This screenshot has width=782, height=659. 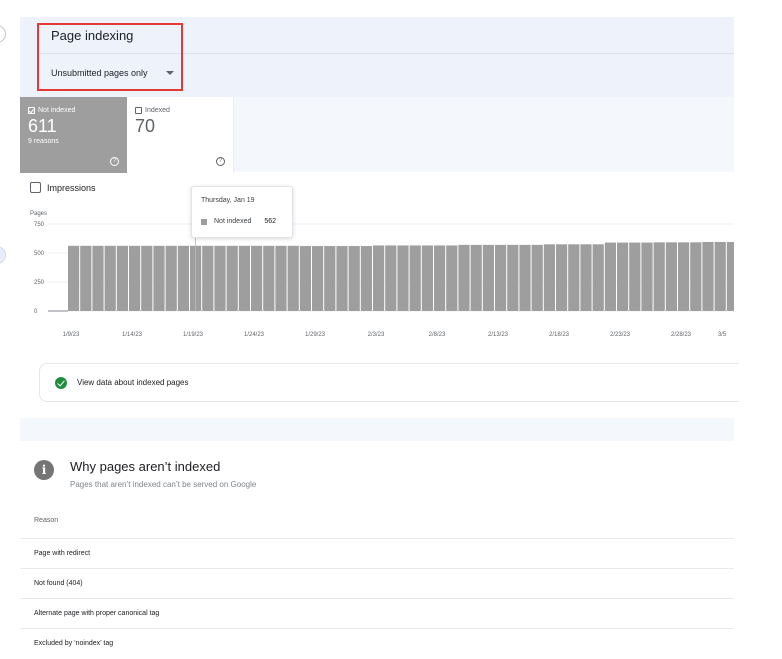 What do you see at coordinates (437, 335) in the screenshot?
I see `x-tick-label: 2/8/23` at bounding box center [437, 335].